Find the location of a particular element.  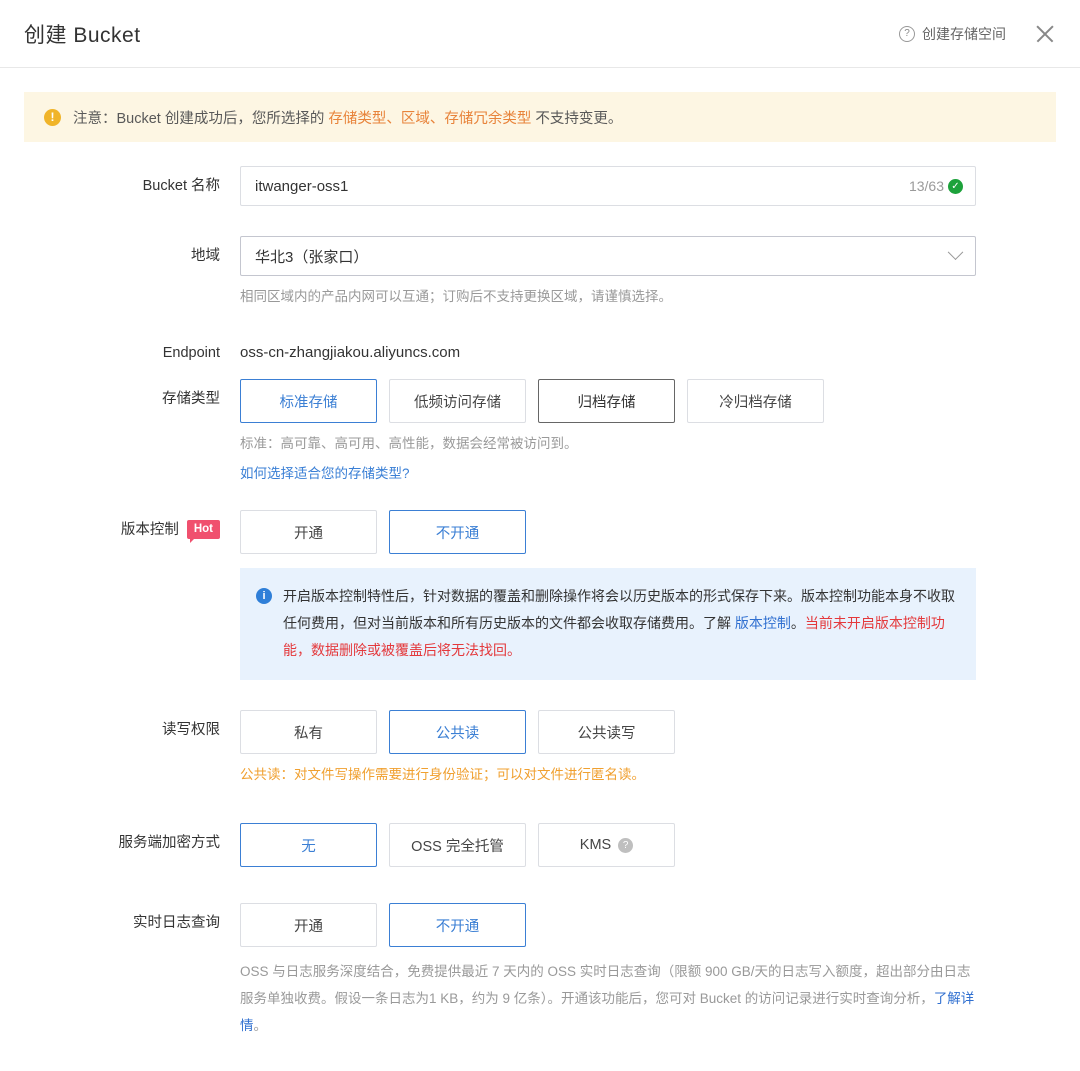

encryption-label: 服务端加密方式 is located at coordinates (169, 843).